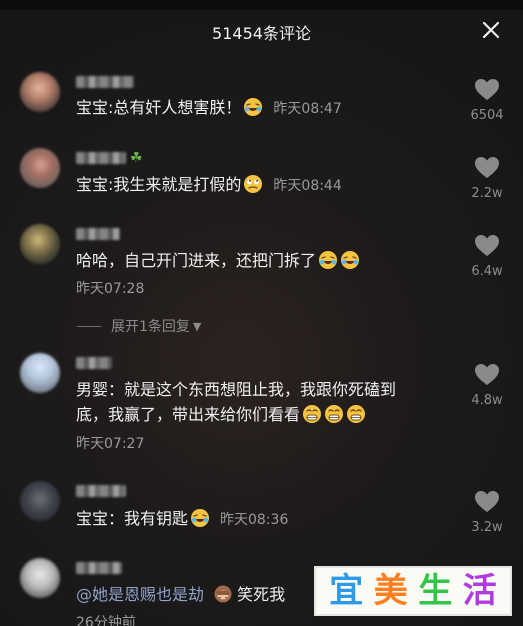 This screenshot has height=626, width=523. I want to click on comment-text: 哈哈，自己开门进来，还把门拆了, so click(266, 260).